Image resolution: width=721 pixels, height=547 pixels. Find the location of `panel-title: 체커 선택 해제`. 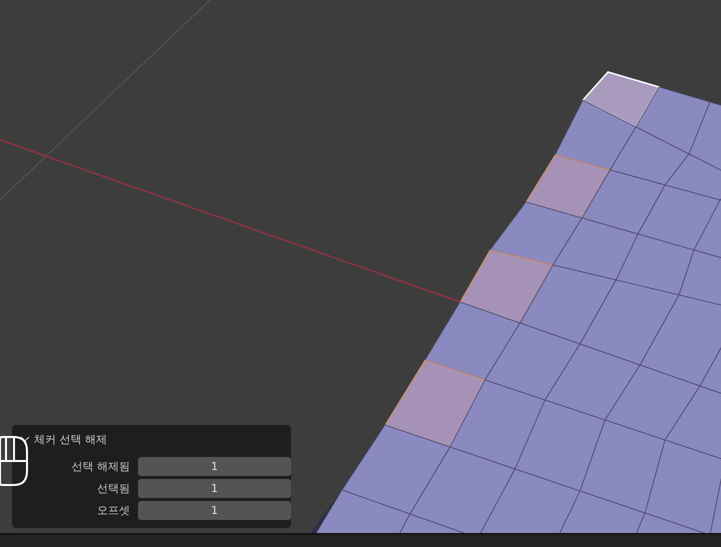

panel-title: 체커 선택 해제 is located at coordinates (70, 439).